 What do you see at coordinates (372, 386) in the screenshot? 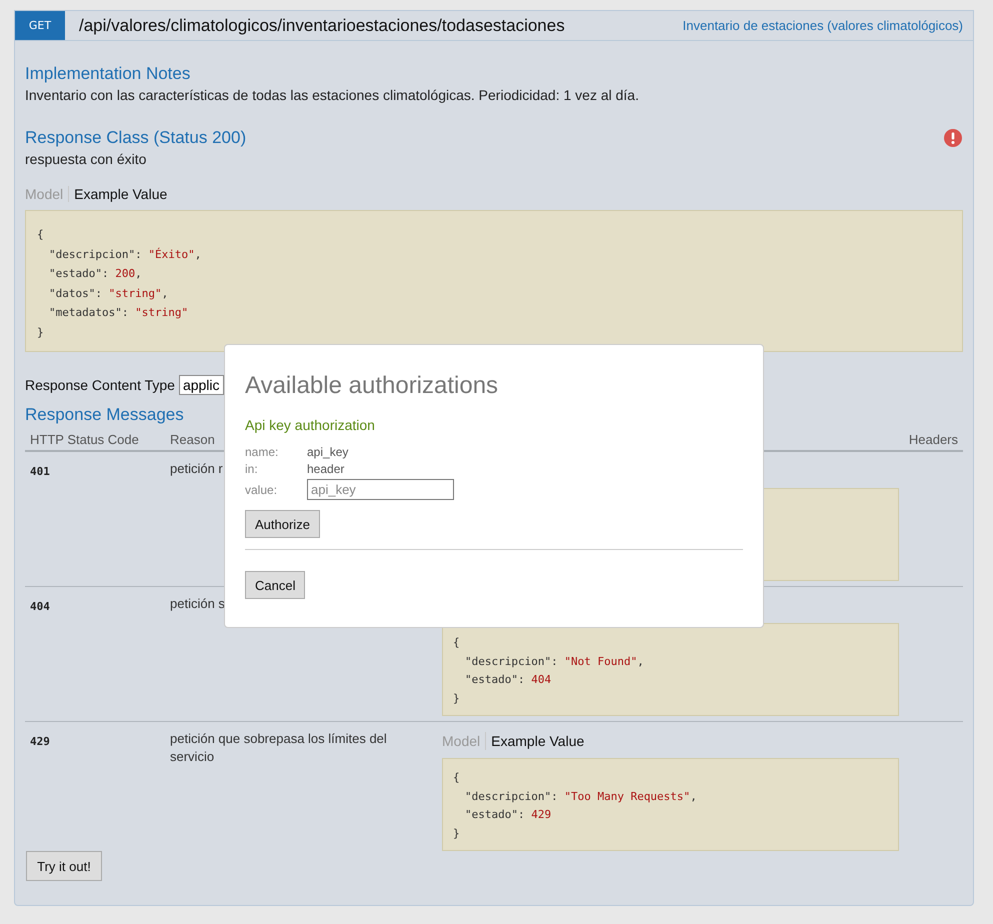
I see `dialog-title: Available authorizations` at bounding box center [372, 386].